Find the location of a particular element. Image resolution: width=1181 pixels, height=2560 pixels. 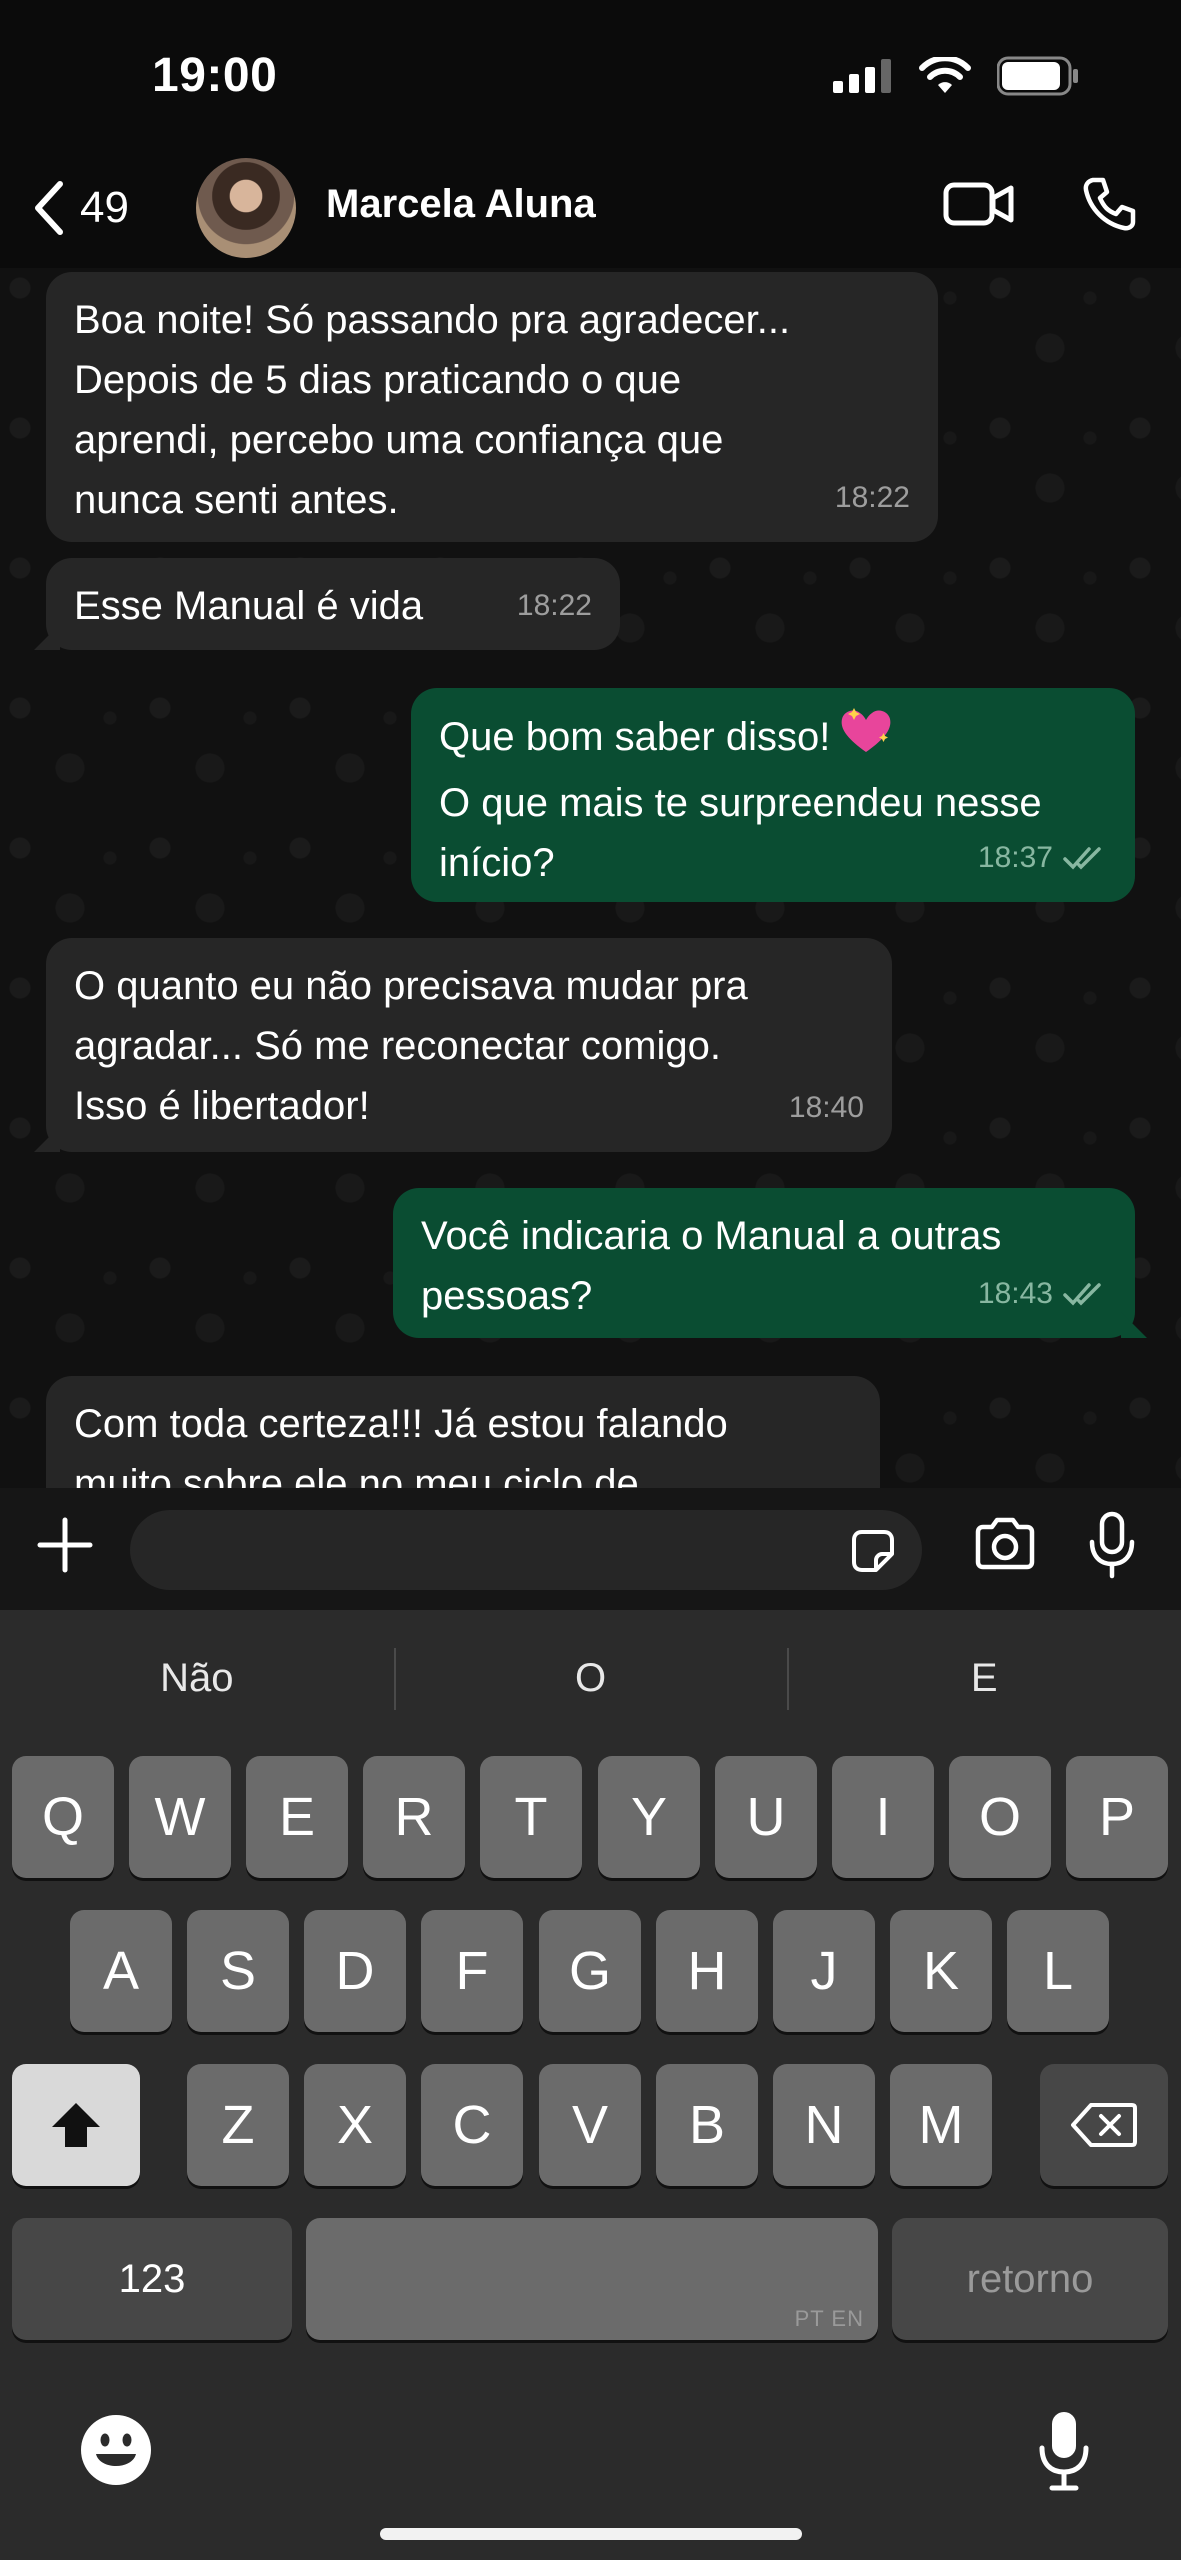

key-h: H is located at coordinates (707, 1971).